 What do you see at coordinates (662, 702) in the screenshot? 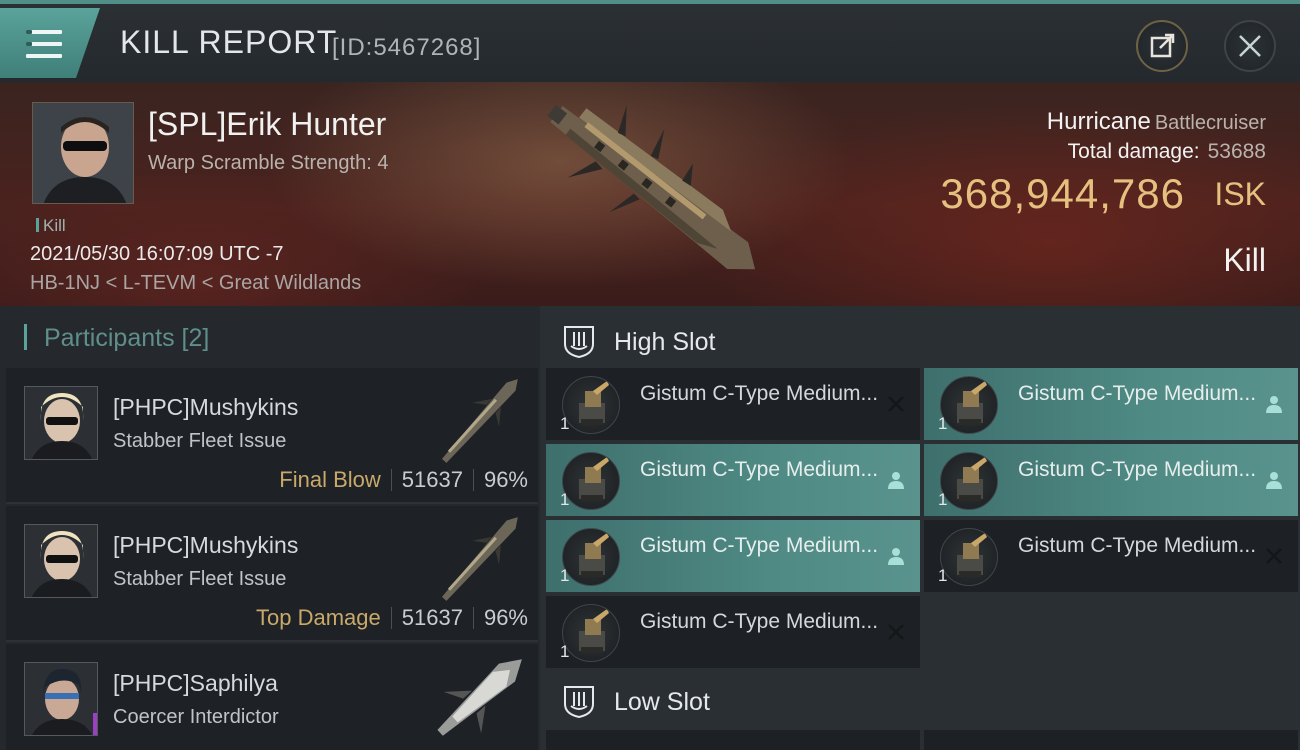
I see `low-slot-label: Low Slot` at bounding box center [662, 702].